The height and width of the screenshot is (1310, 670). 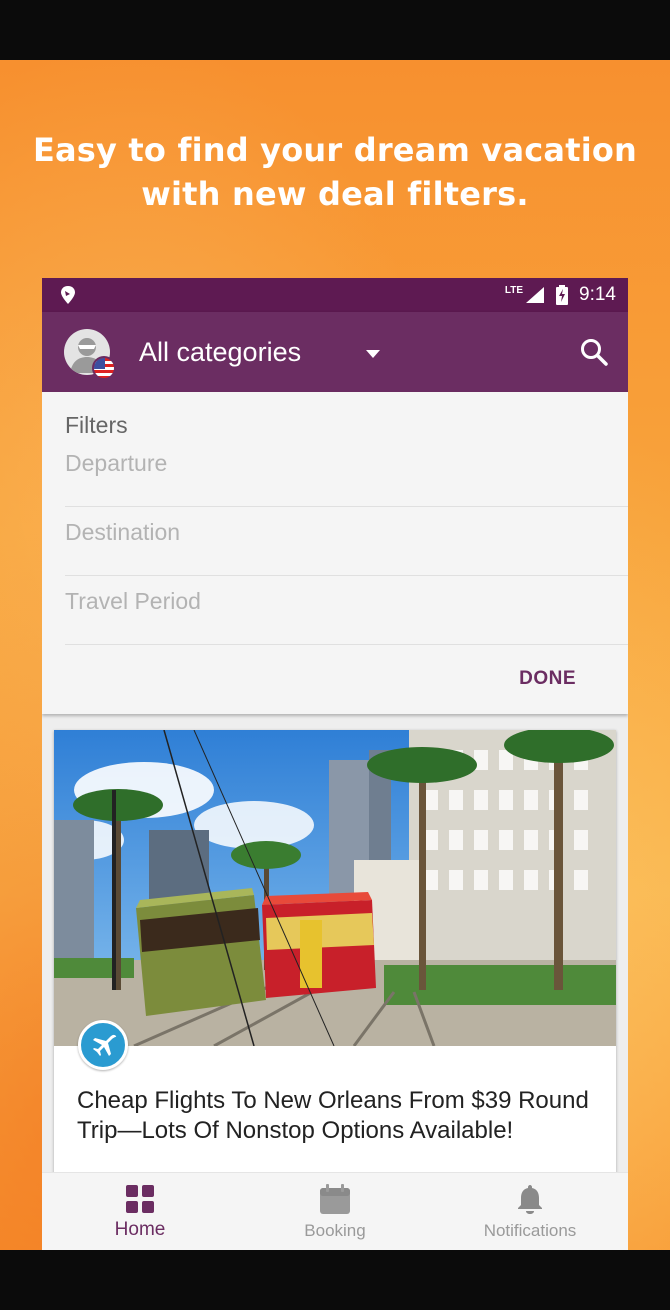 What do you see at coordinates (140, 1199) in the screenshot?
I see `grid-icon` at bounding box center [140, 1199].